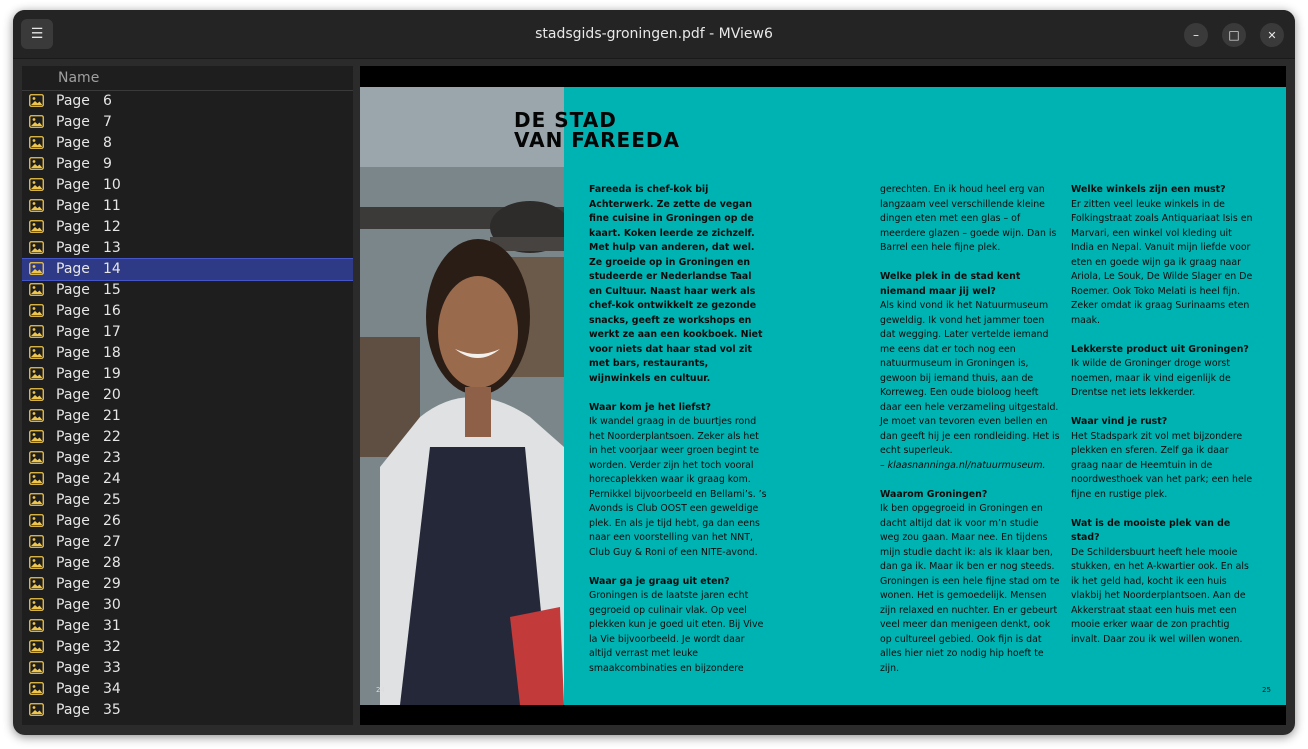 The height and width of the screenshot is (749, 1308). Describe the element at coordinates (112, 311) in the screenshot. I see `sidebar-item-number: 16` at that location.